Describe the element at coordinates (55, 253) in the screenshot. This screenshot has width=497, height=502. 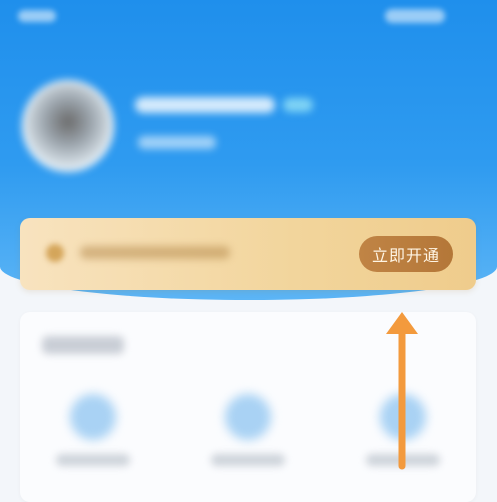
I see `vip-crown-icon` at that location.